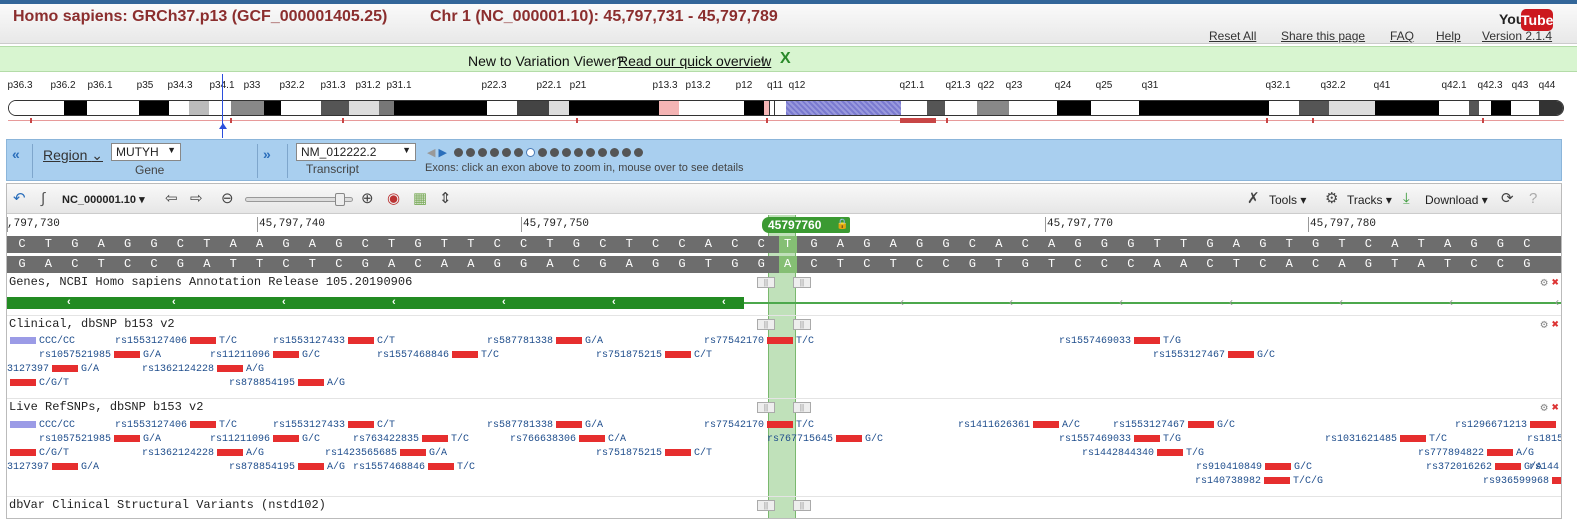 The width and height of the screenshot is (1577, 524). I want to click on snp-marker: rs766638306 C/A, so click(568, 439).